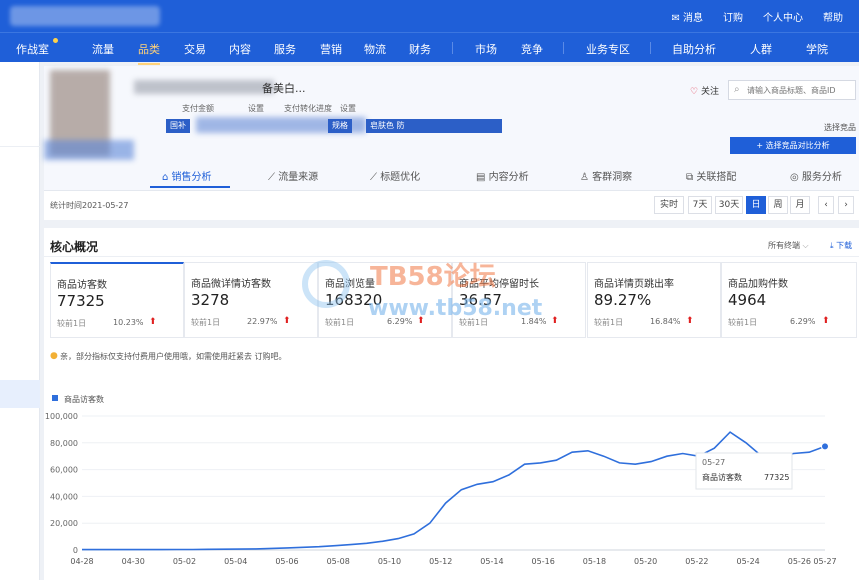 The image size is (859, 580). Describe the element at coordinates (687, 16) in the screenshot. I see `message-link: ✉ 消息` at that location.